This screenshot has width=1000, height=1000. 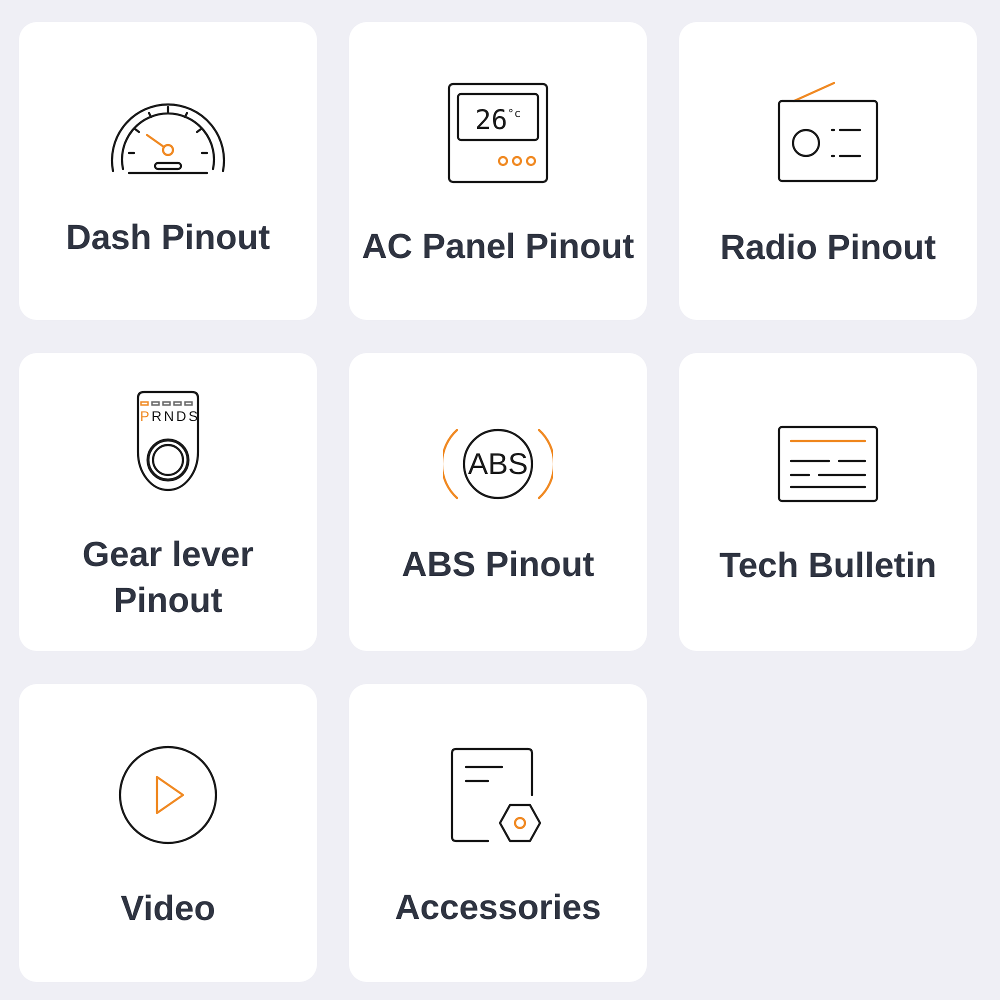 I want to click on menu-tile: Video, so click(x=168, y=833).